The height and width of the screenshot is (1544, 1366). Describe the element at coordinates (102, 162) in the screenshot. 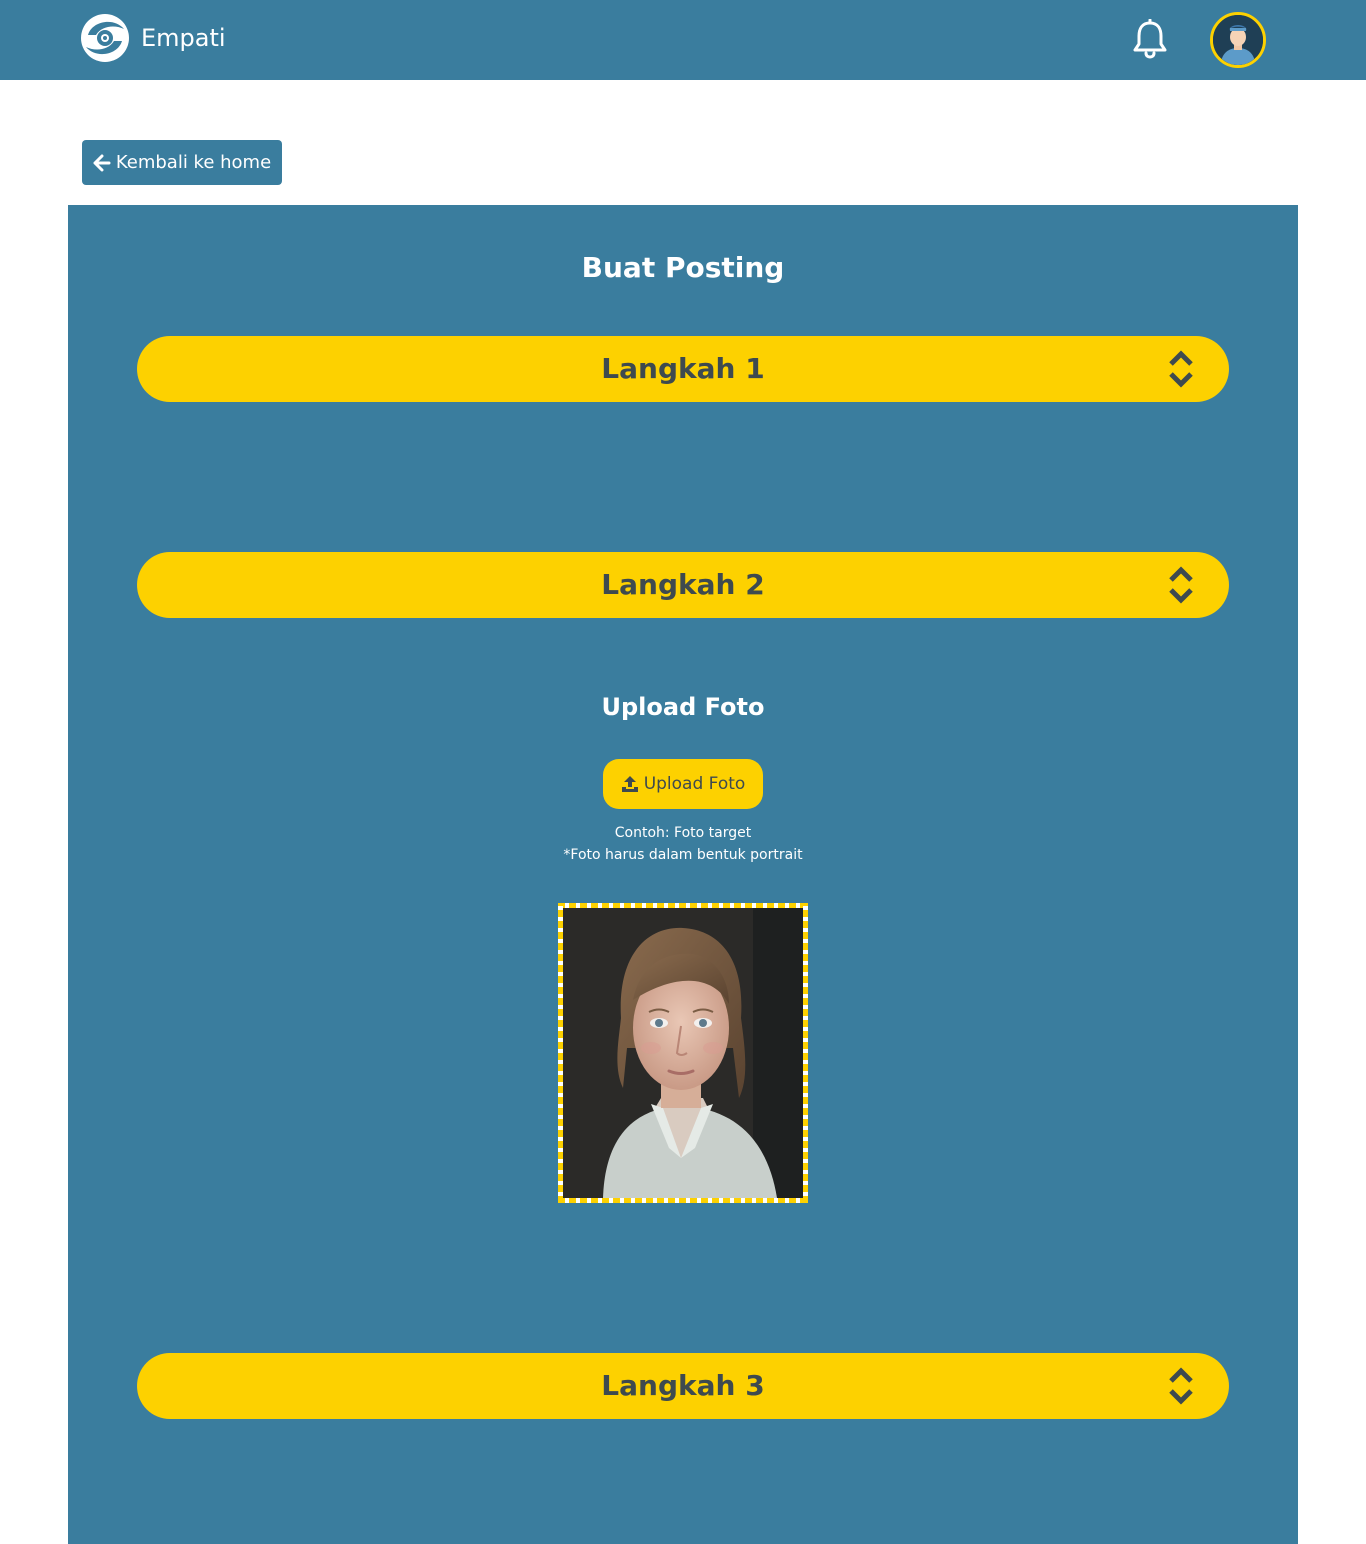

I see `arrow-left-icon` at that location.